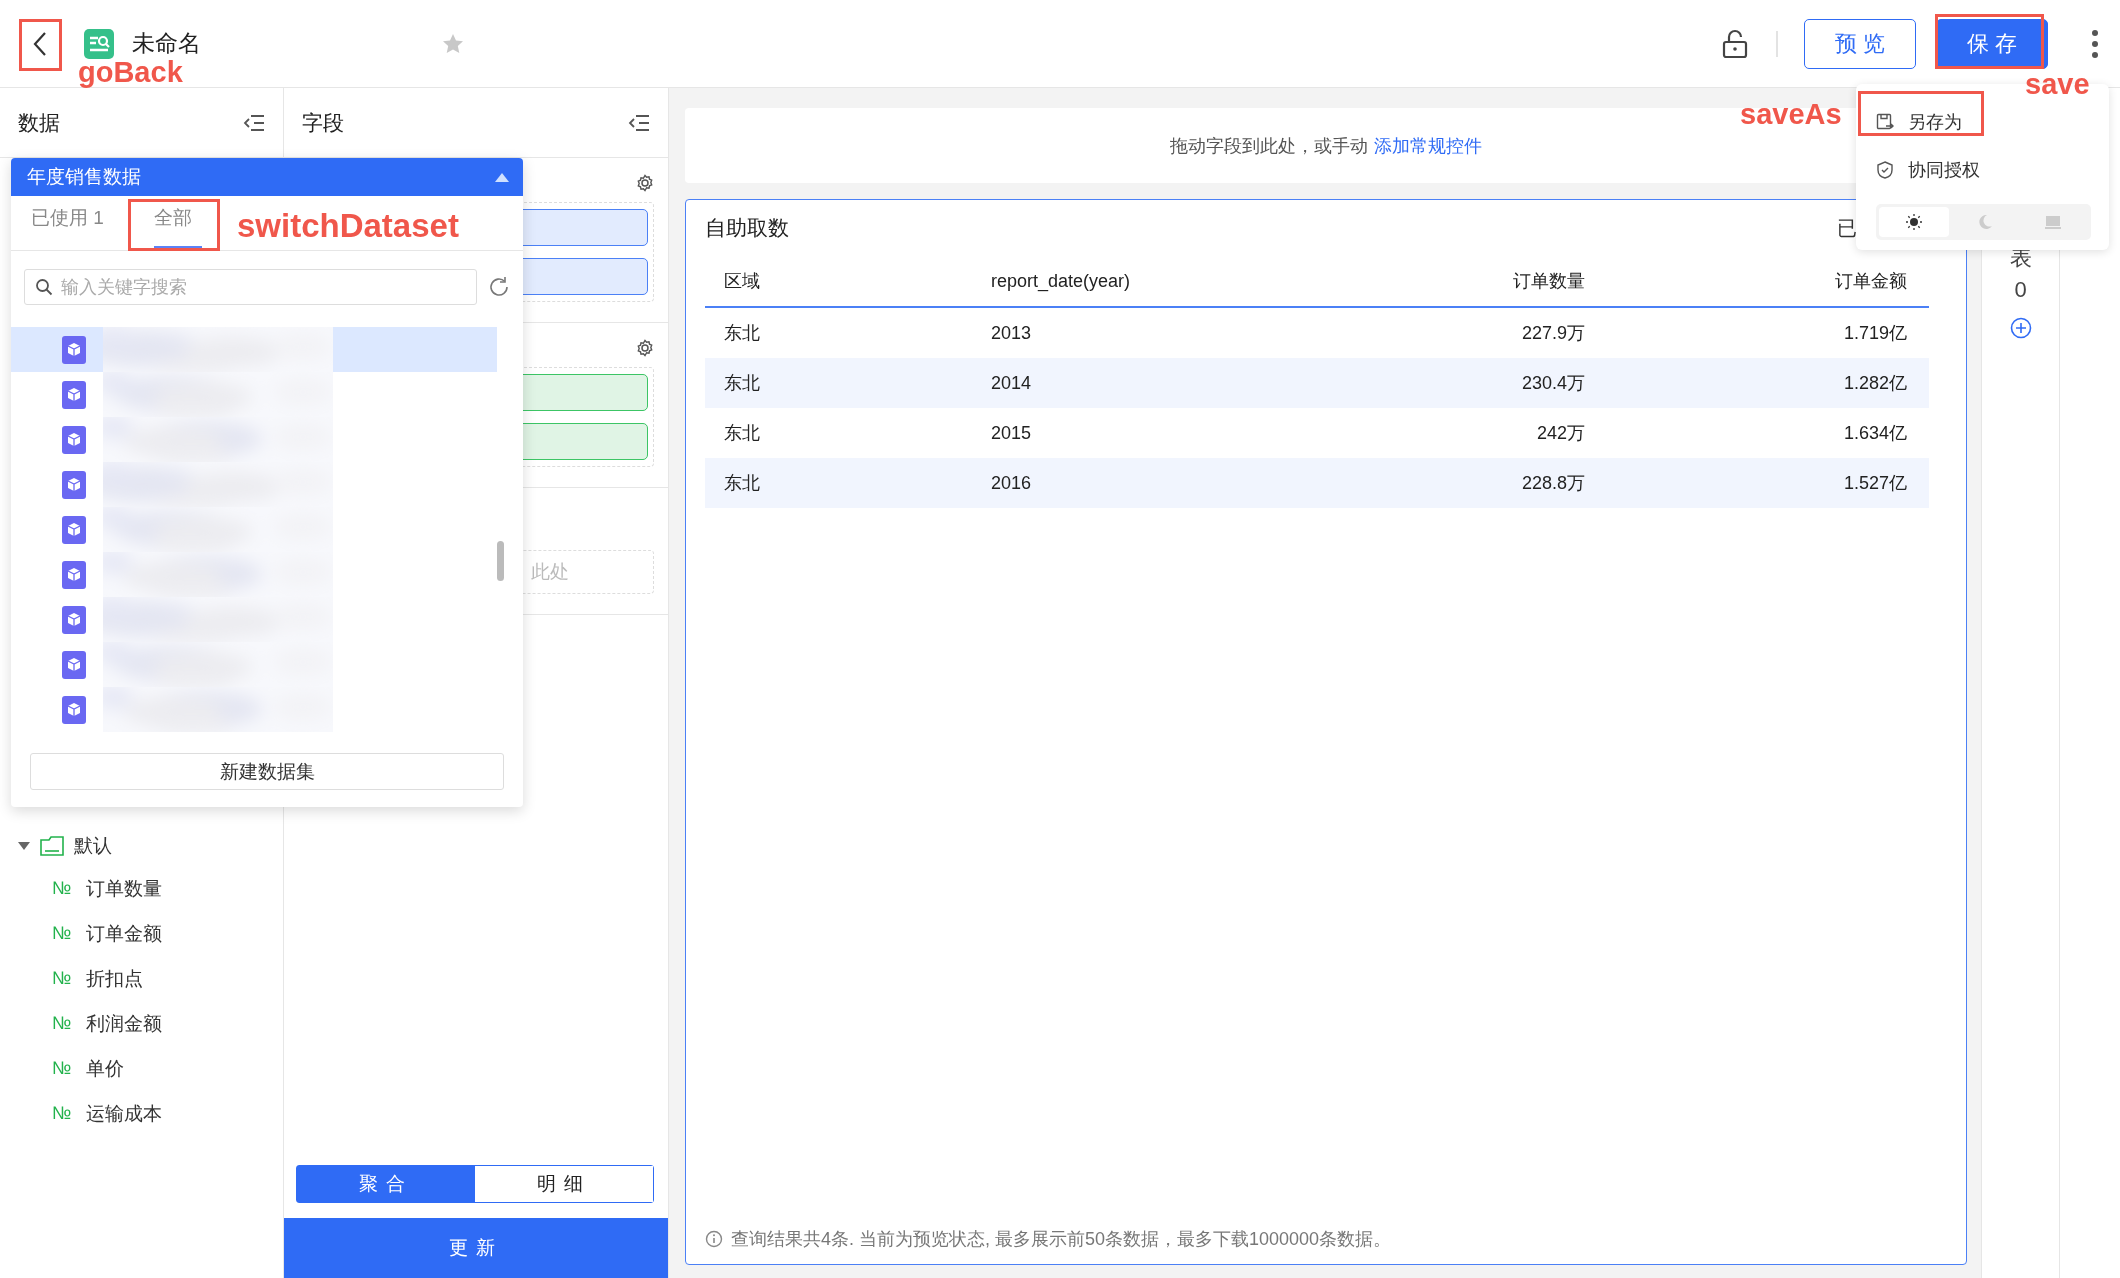 Image resolution: width=2120 pixels, height=1278 pixels. What do you see at coordinates (2057, 84) in the screenshot?
I see `annotation-label: save` at bounding box center [2057, 84].